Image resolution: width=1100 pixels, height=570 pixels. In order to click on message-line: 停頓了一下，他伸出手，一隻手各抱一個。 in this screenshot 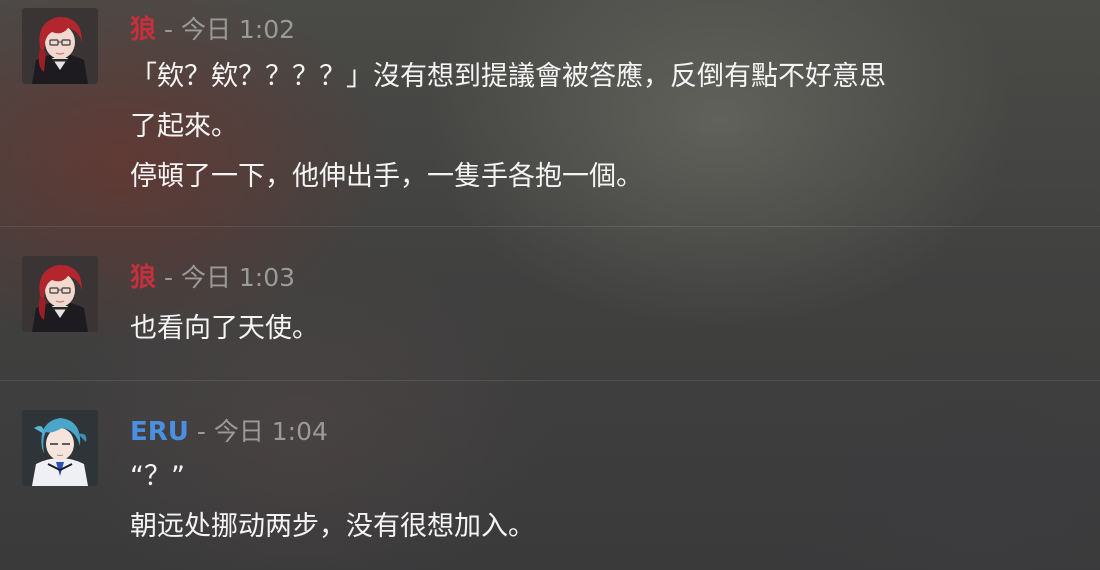, I will do `click(386, 176)`.